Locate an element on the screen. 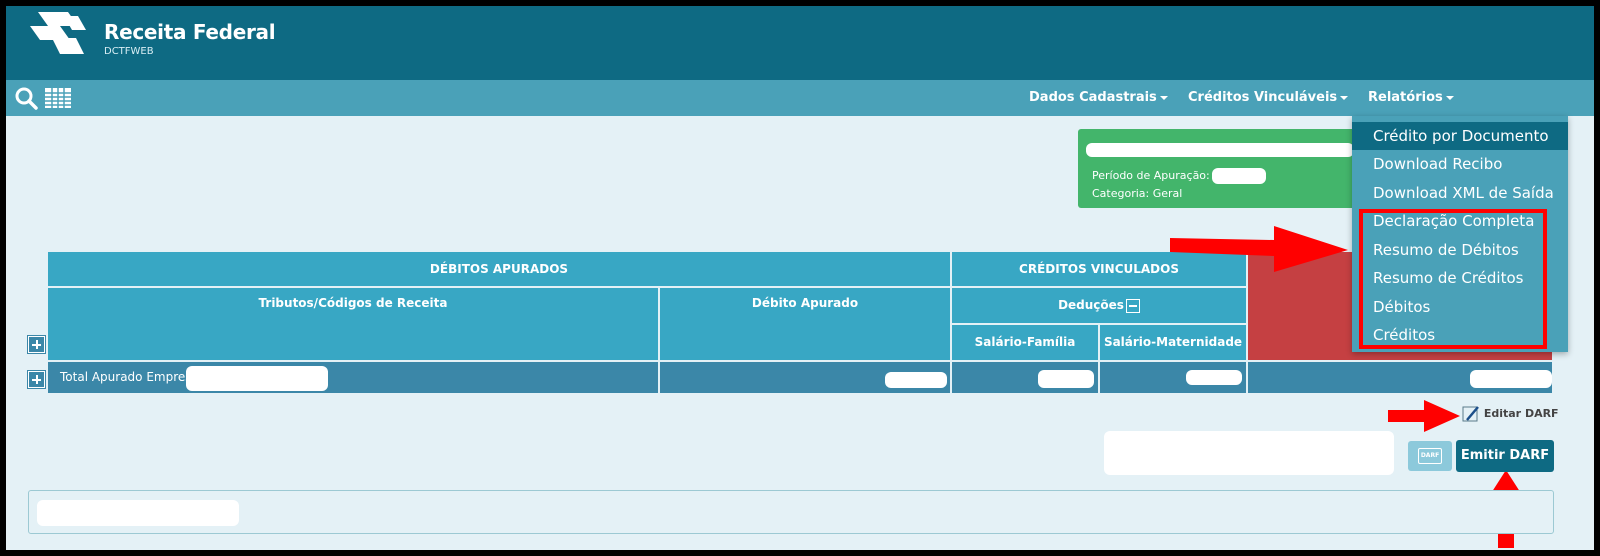 Image resolution: width=1600 pixels, height=556 pixels. brand-title: Receita Federal is located at coordinates (190, 32).